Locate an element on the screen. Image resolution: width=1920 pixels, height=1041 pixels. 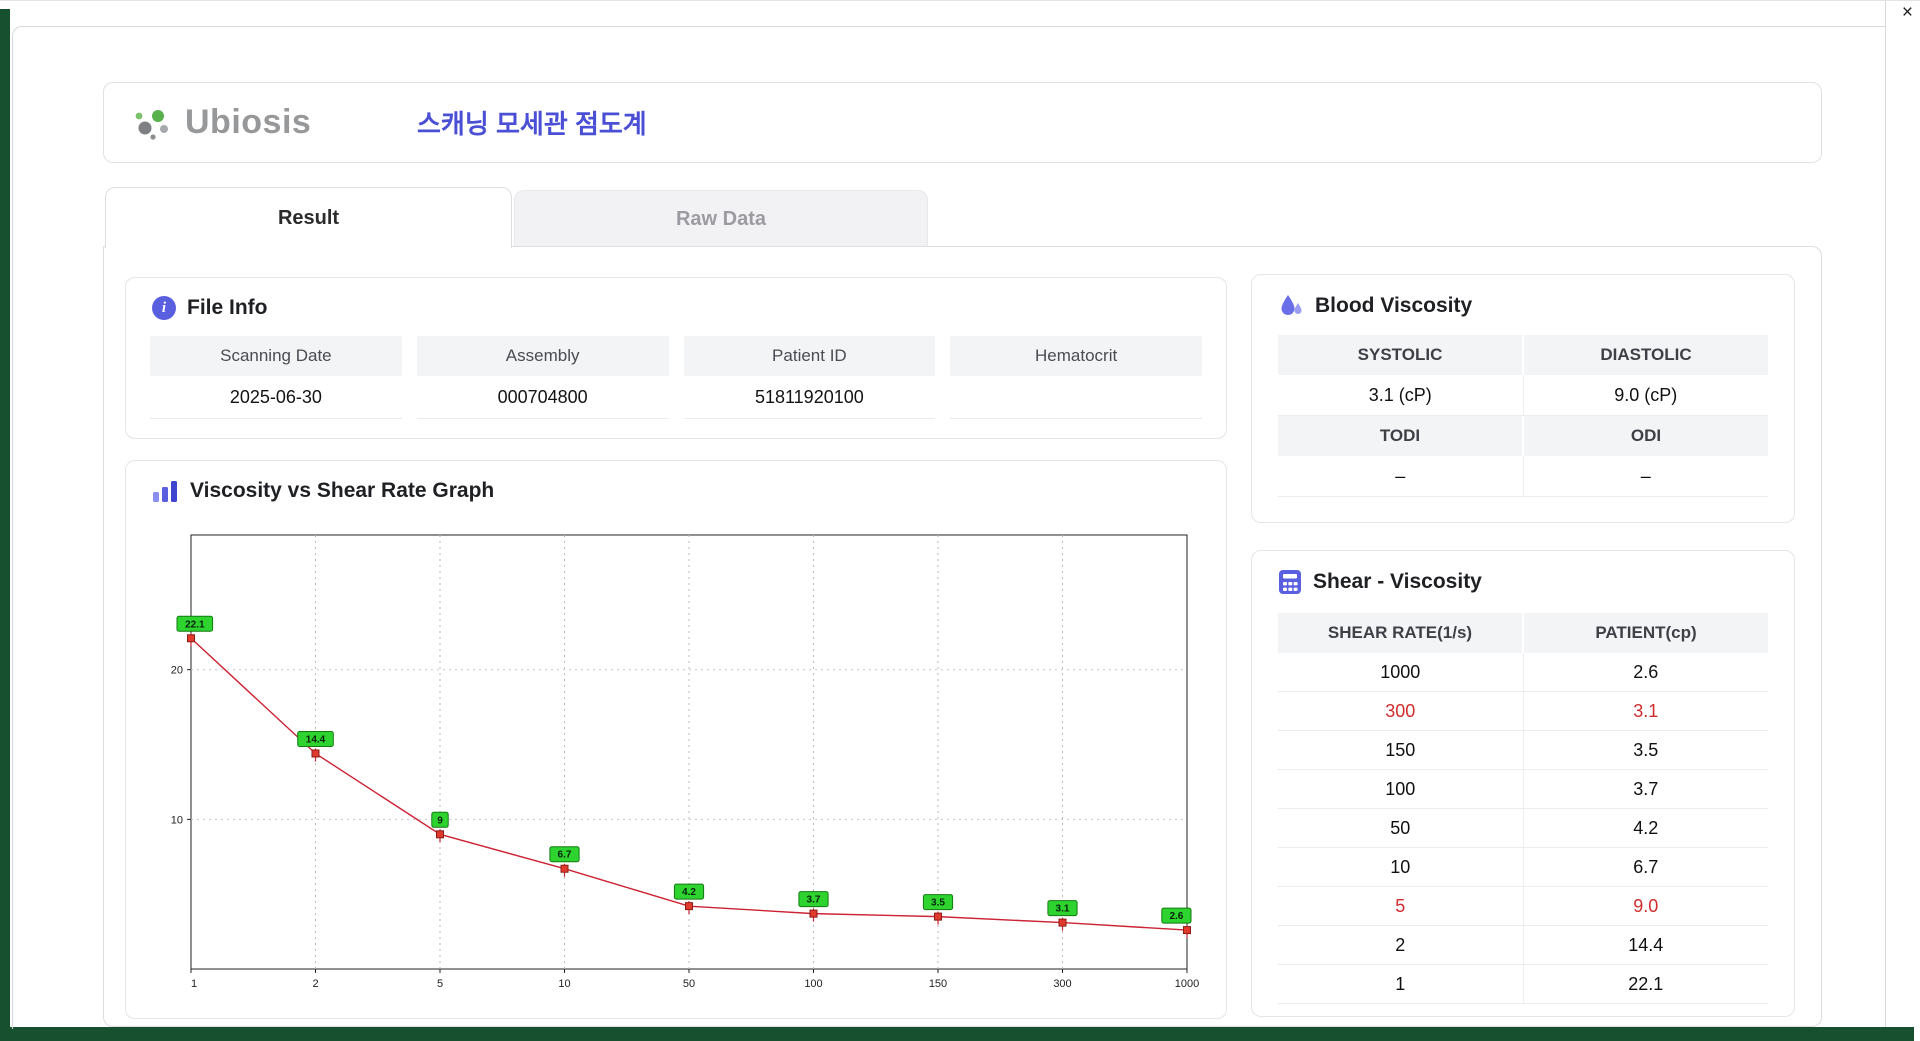
file-info-title: File Info is located at coordinates (227, 307).